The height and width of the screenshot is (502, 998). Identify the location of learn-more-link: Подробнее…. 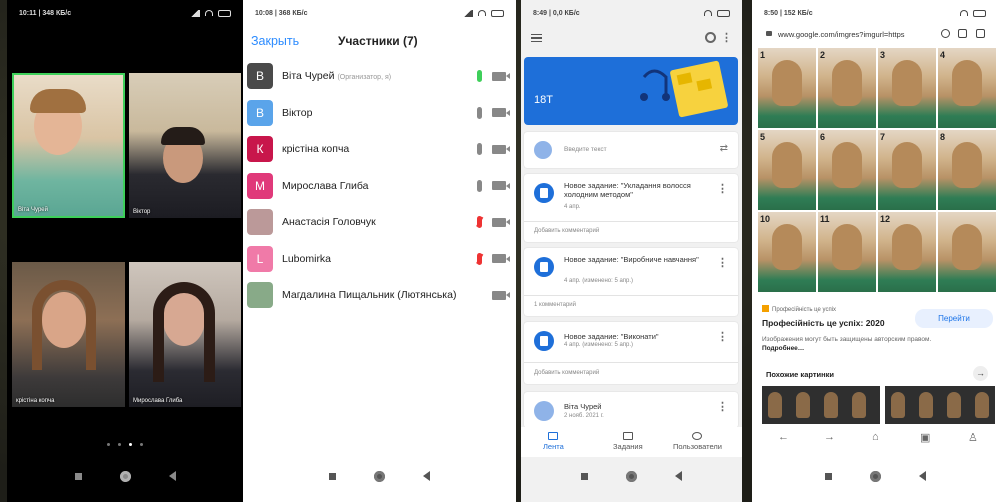
(783, 348).